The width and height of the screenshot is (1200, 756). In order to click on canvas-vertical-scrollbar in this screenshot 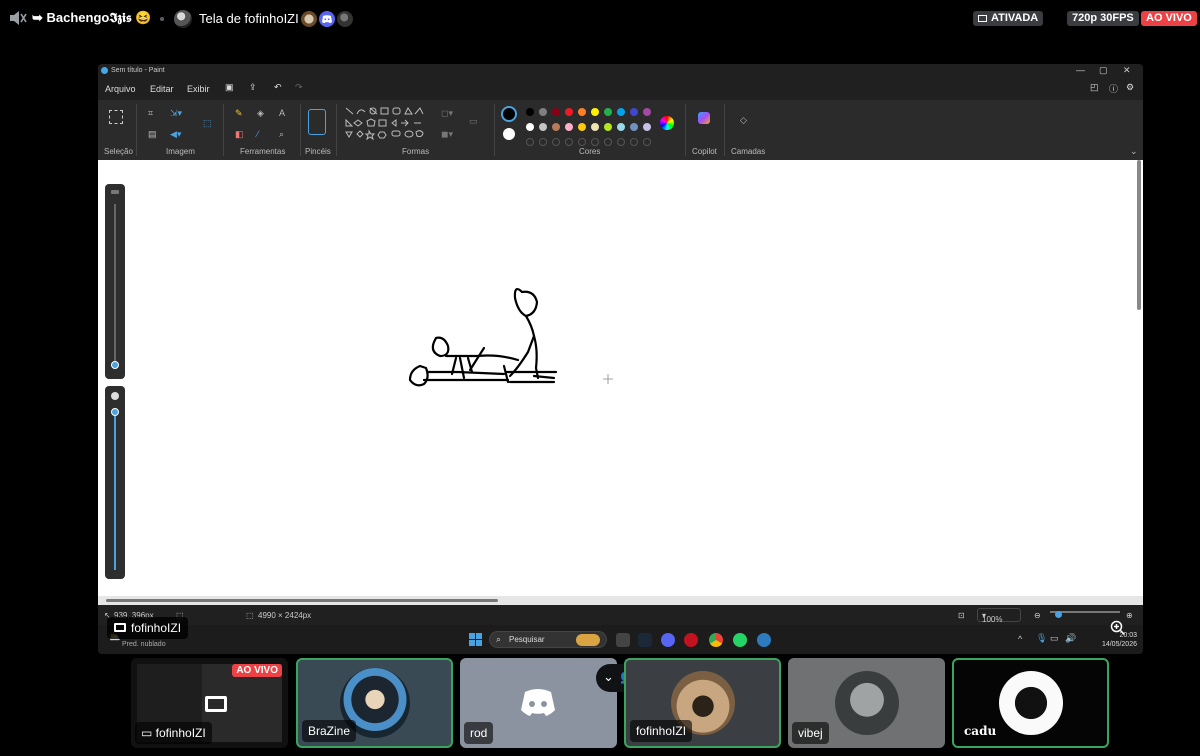, I will do `click(1139, 235)`.